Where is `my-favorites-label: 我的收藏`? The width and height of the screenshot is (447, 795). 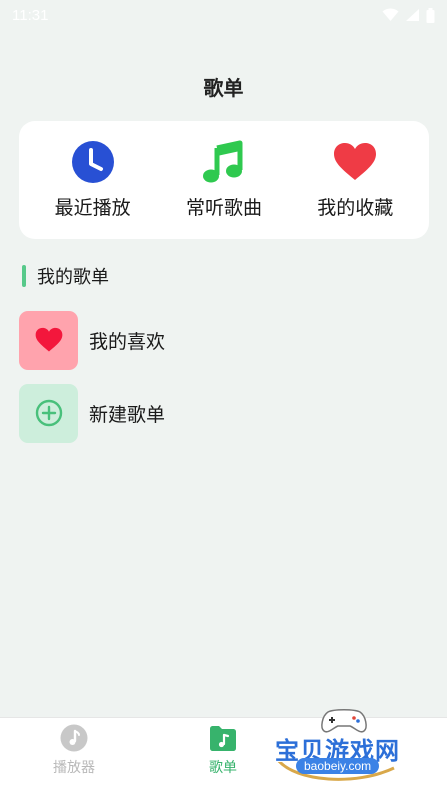 my-favorites-label: 我的收藏 is located at coordinates (355, 208).